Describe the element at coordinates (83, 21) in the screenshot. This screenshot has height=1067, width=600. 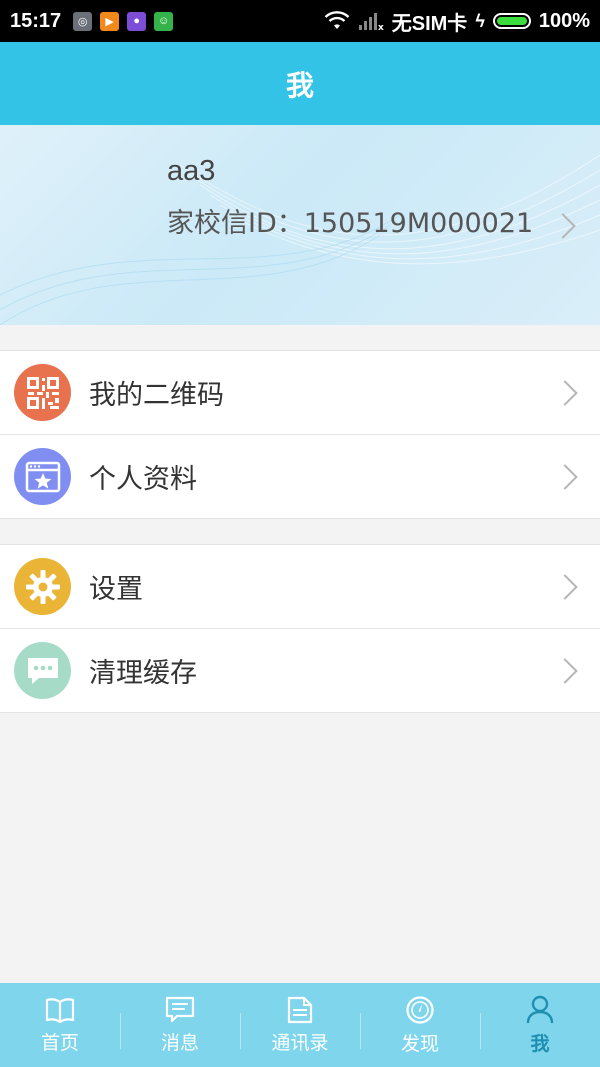
I see `app-notification-icon: ◎` at that location.